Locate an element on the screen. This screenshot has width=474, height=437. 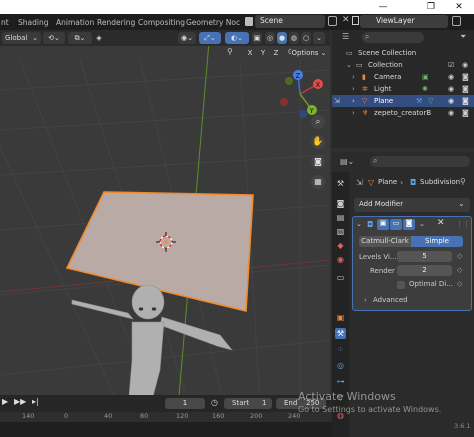
current-frame-field: 1 is located at coordinates (185, 403).